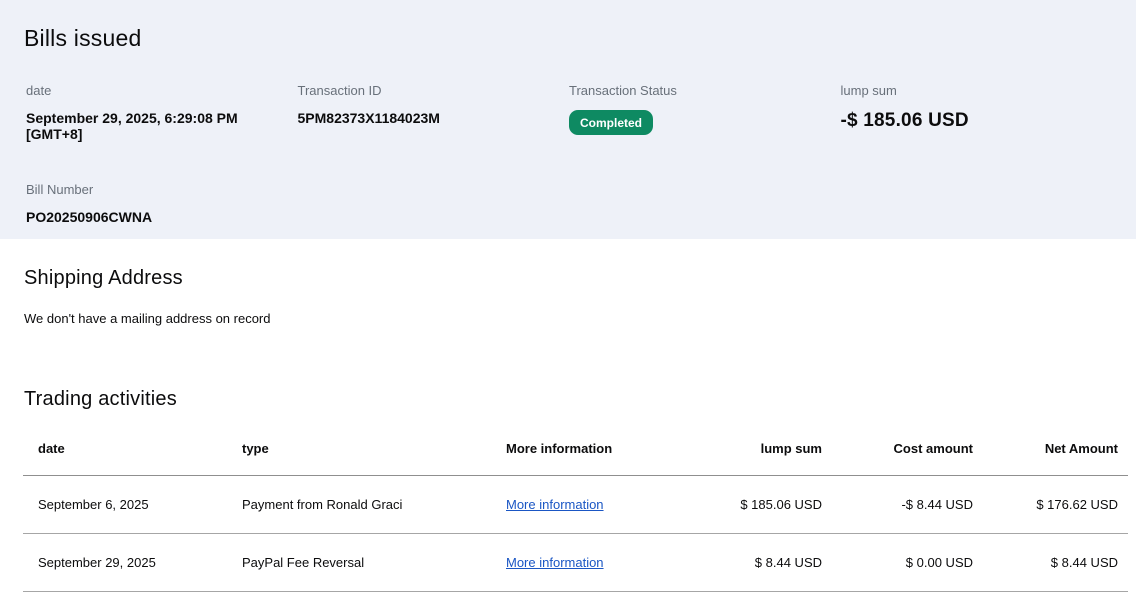 Image resolution: width=1136 pixels, height=593 pixels. What do you see at coordinates (39, 90) in the screenshot?
I see `date-label: date` at bounding box center [39, 90].